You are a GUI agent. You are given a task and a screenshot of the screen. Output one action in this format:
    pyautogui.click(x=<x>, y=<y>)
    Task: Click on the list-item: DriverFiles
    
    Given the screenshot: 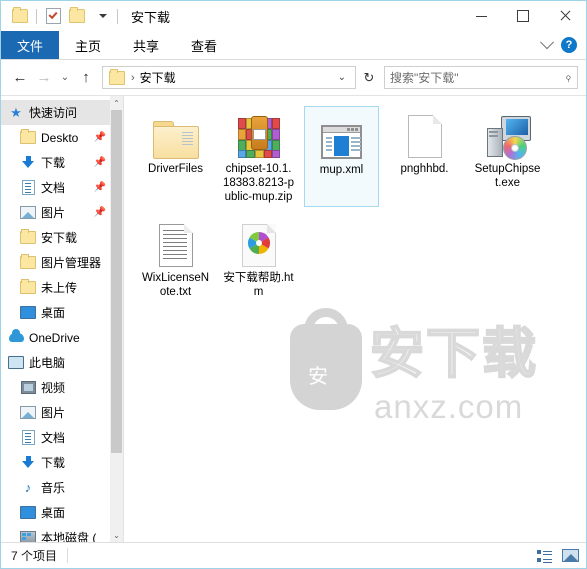 What is the action you would take?
    pyautogui.click(x=175, y=156)
    